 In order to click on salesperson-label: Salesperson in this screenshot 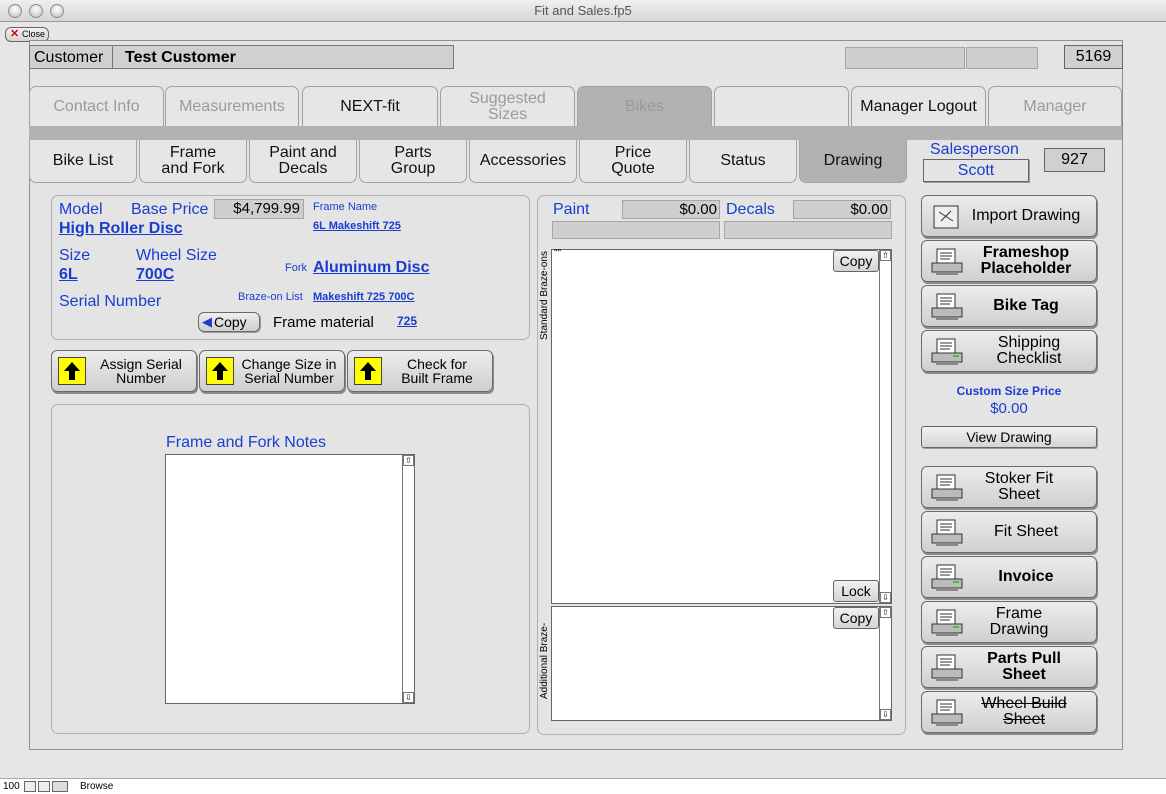, I will do `click(974, 149)`.